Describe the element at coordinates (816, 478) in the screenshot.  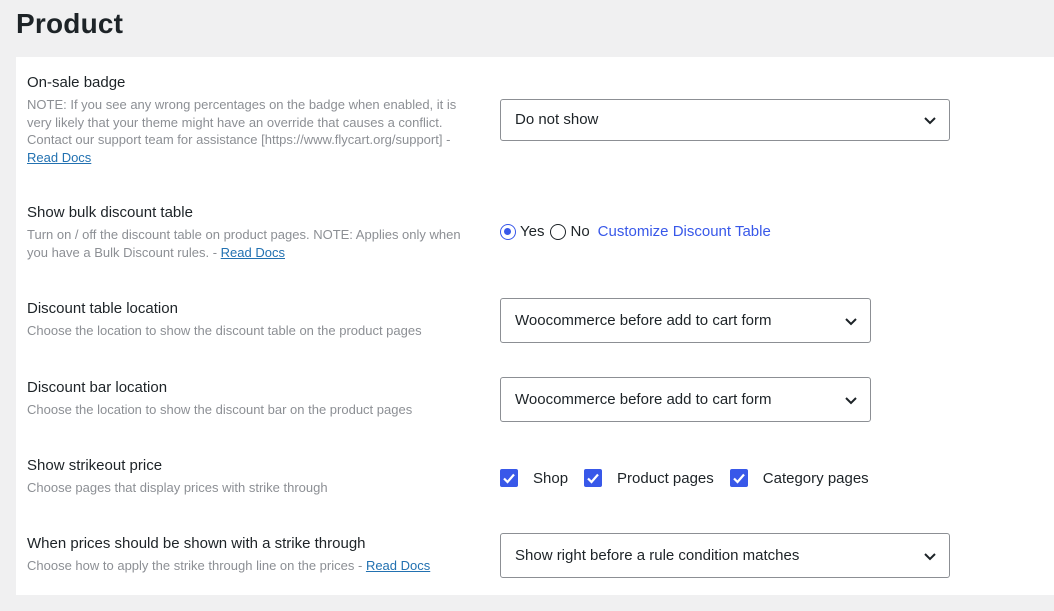
I see `checkbox-category-pages-label: Category pages` at that location.